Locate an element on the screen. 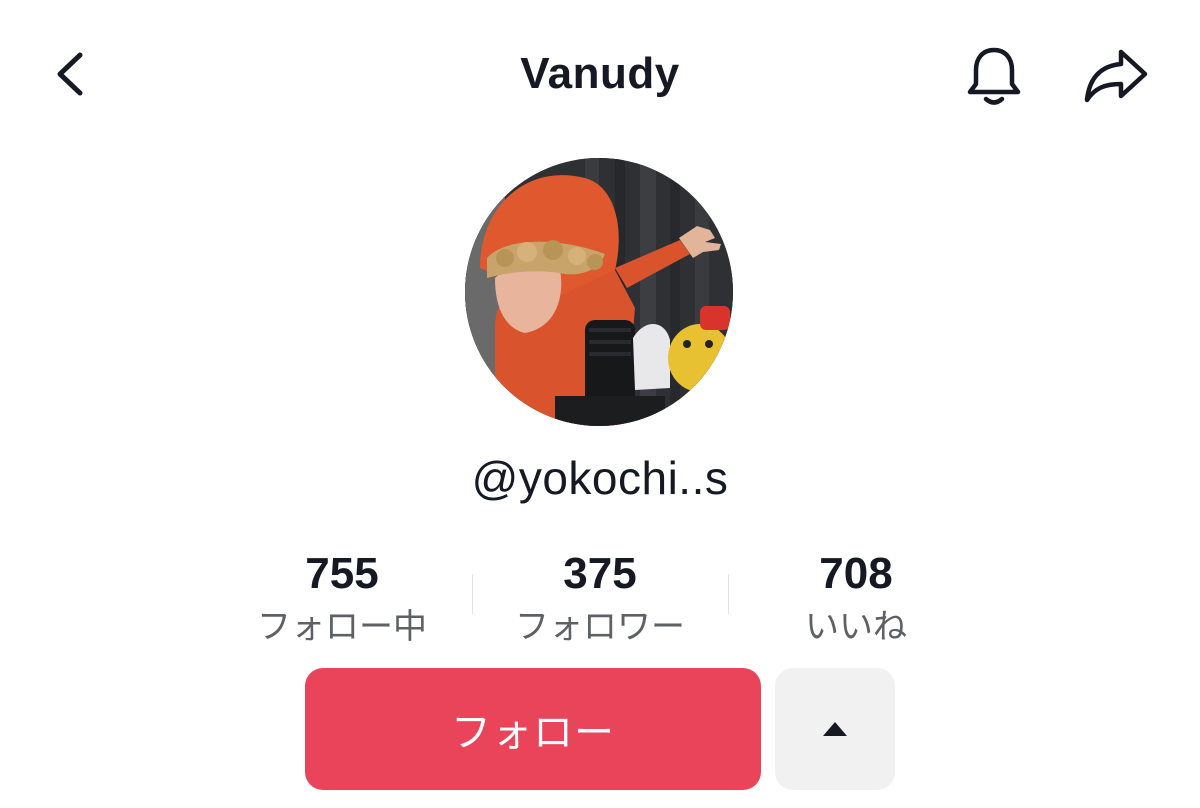  stat-following: 755 フォロー中 is located at coordinates (342, 599).